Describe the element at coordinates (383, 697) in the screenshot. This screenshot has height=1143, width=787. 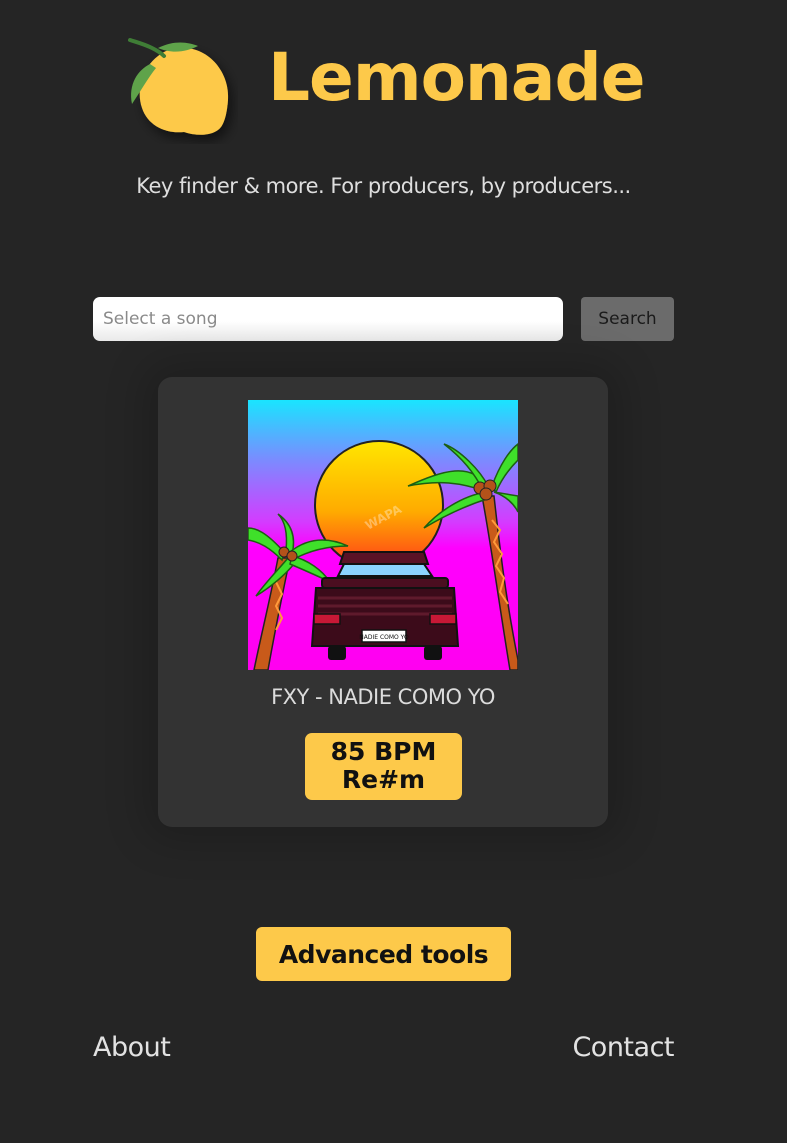
I see `song-title: FXY - NADIE COMO YO` at that location.